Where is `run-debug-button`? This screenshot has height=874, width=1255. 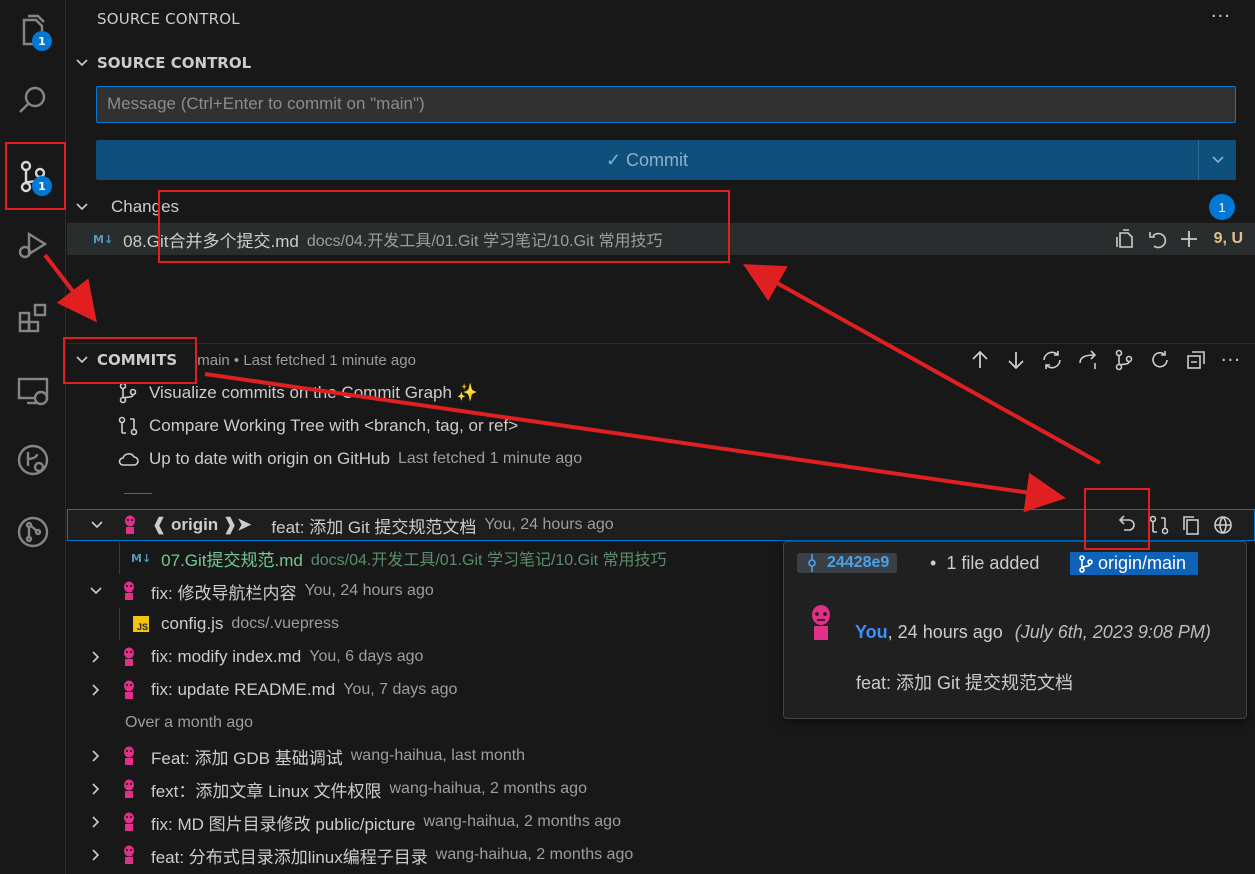 run-debug-button is located at coordinates (33, 244).